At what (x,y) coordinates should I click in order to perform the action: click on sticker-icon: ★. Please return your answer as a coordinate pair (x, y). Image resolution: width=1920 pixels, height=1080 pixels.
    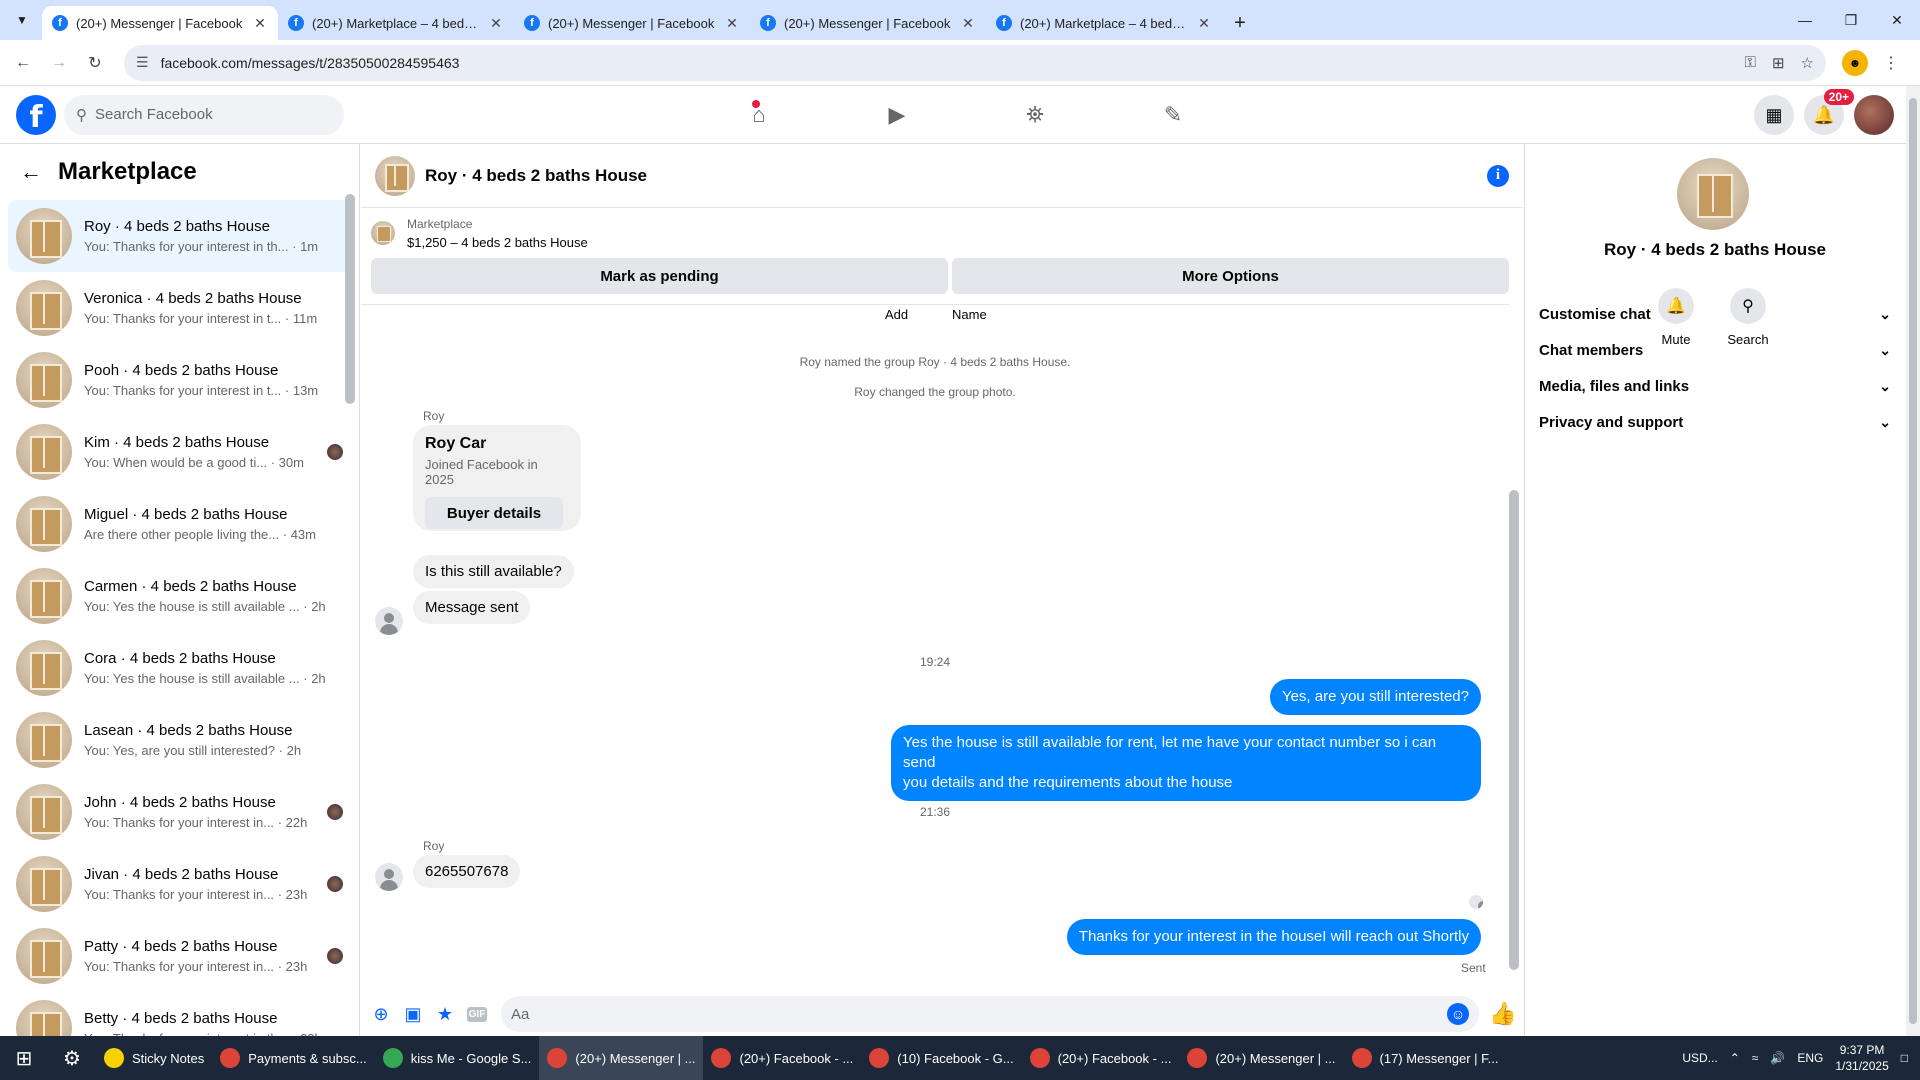
    Looking at the image, I should click on (445, 1014).